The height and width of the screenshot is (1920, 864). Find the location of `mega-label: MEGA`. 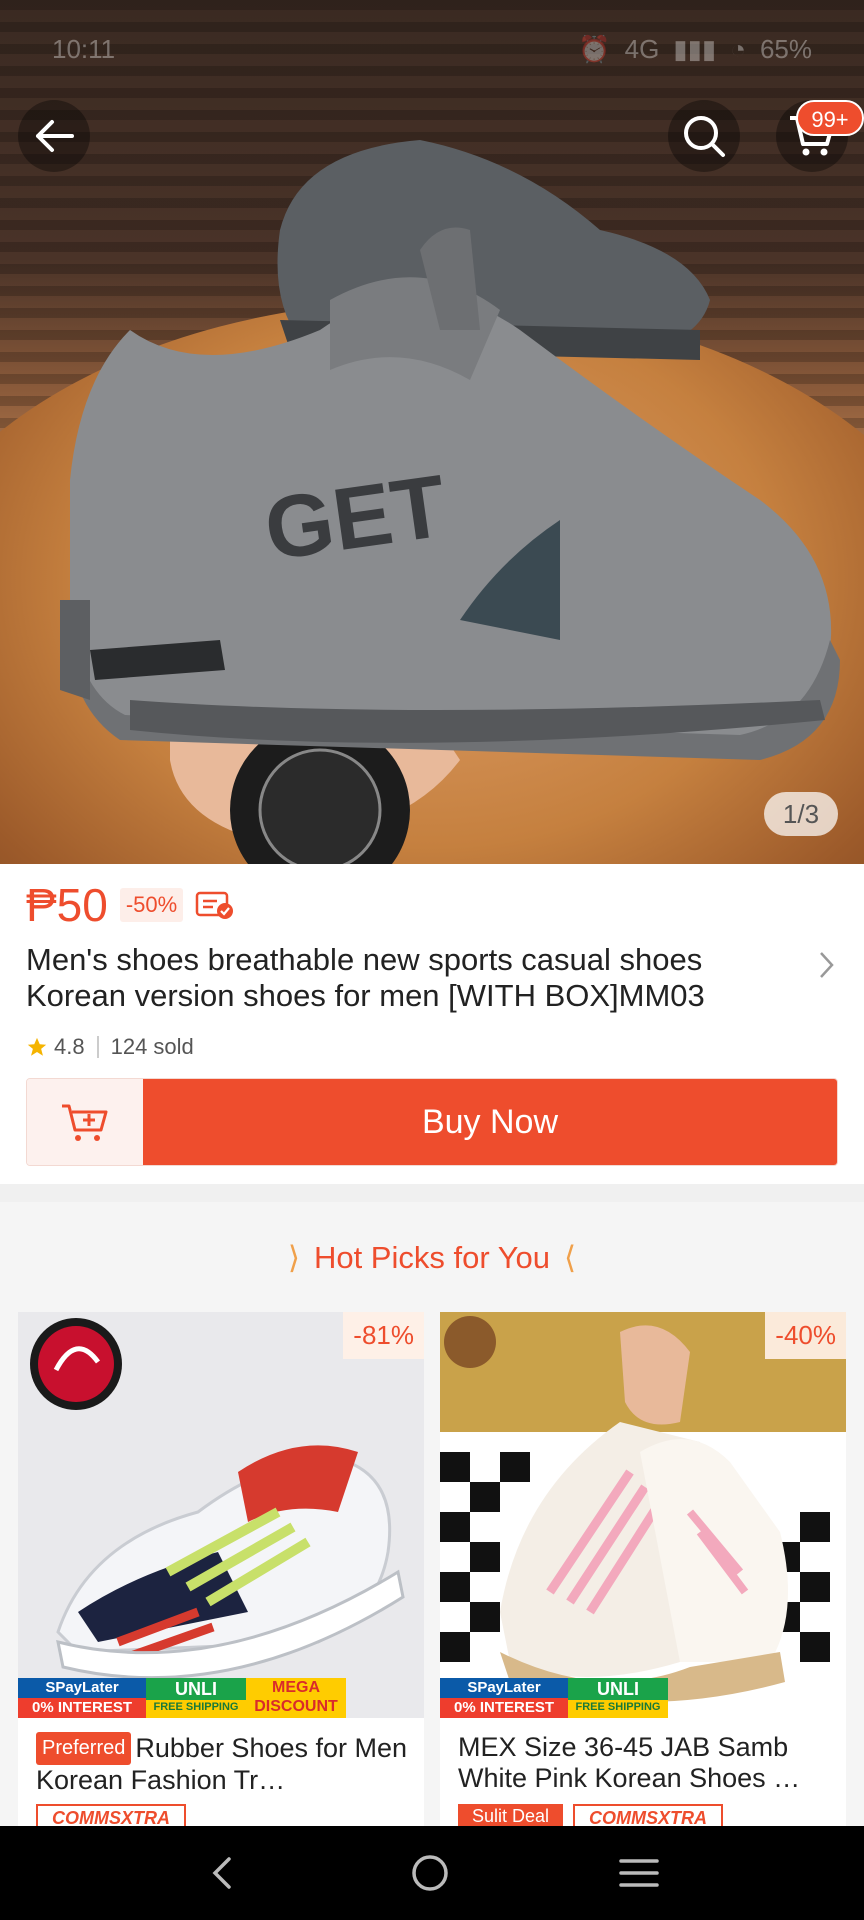

mega-label: MEGA is located at coordinates (296, 1687).